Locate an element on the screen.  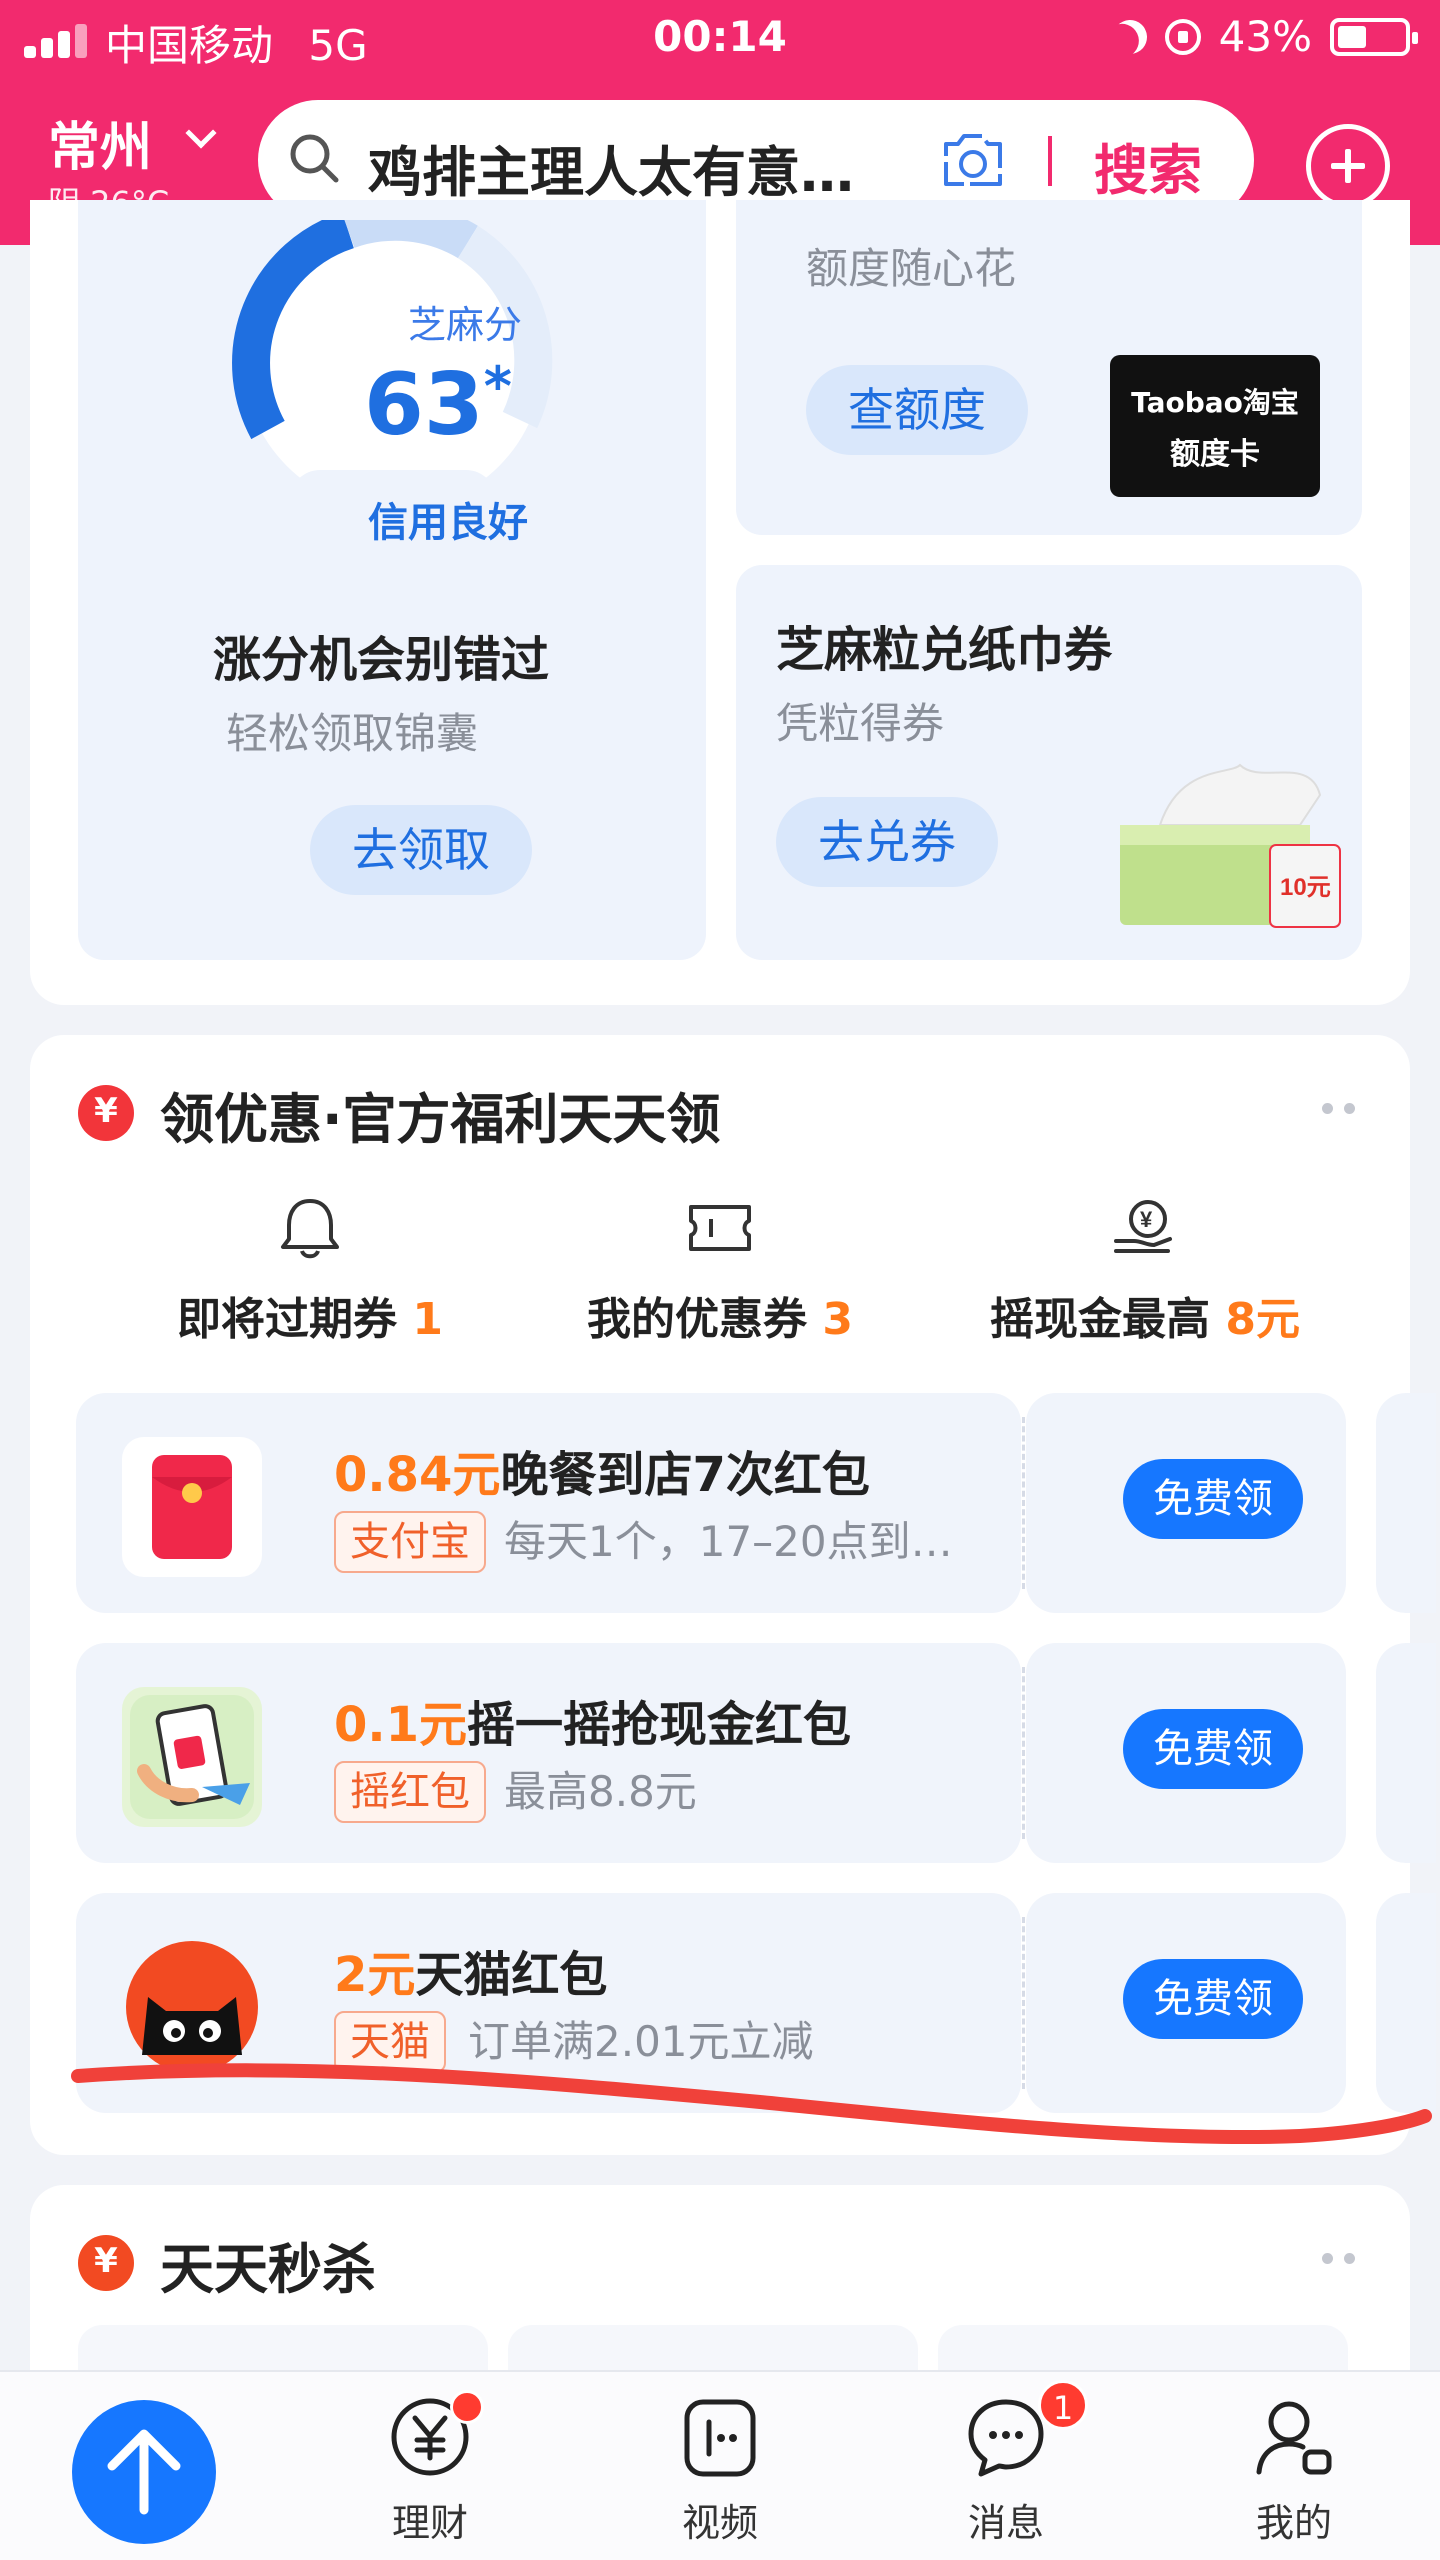
coupon-title: 0.84元晚餐到店7次红包 is located at coordinates (602, 1470).